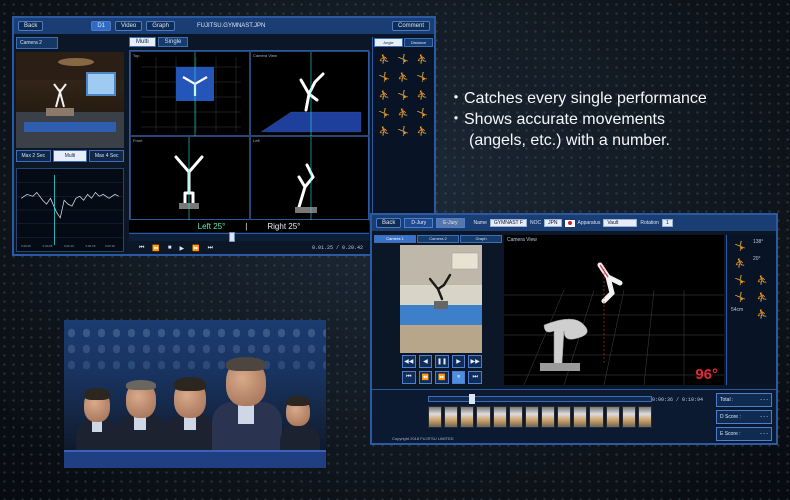  Describe the element at coordinates (758, 242) in the screenshot. I see `side-angle-1: 138°` at that location.